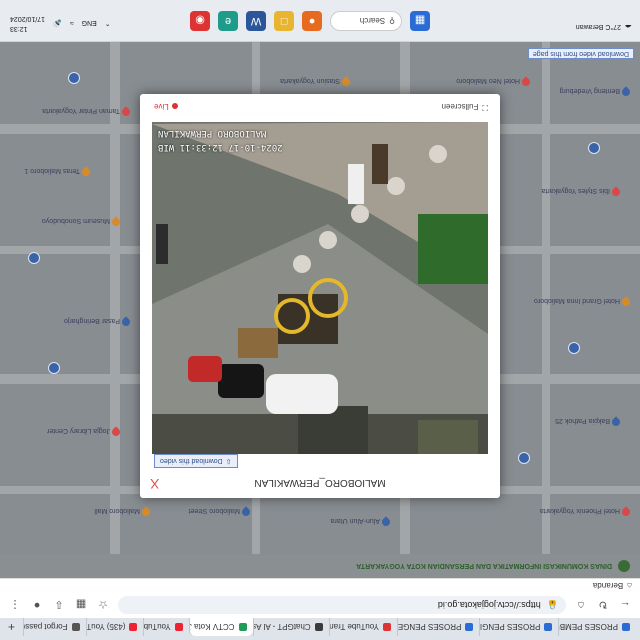 The height and width of the screenshot is (640, 640). What do you see at coordinates (342, 605) in the screenshot?
I see `address-bar: 🔒 https://cctv.jogjakota.go.id` at bounding box center [342, 605].